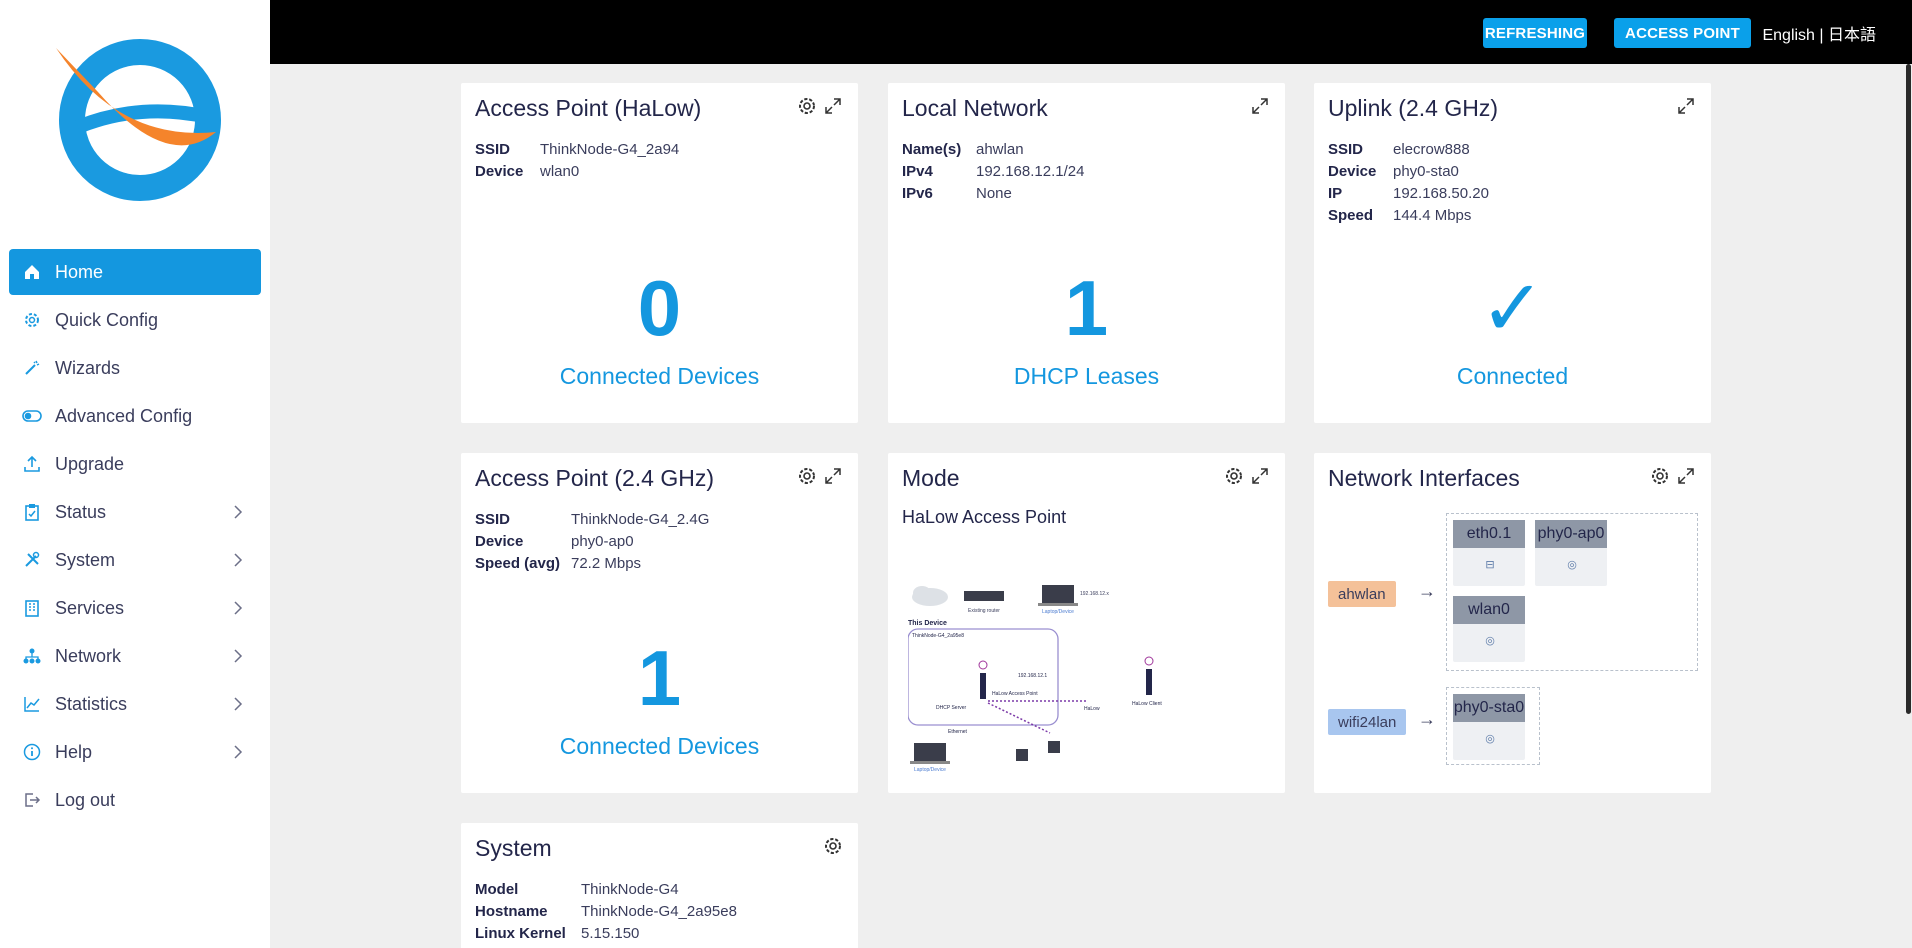 The width and height of the screenshot is (1912, 948). What do you see at coordinates (135, 512) in the screenshot?
I see `sidebar-item-status: Status` at bounding box center [135, 512].